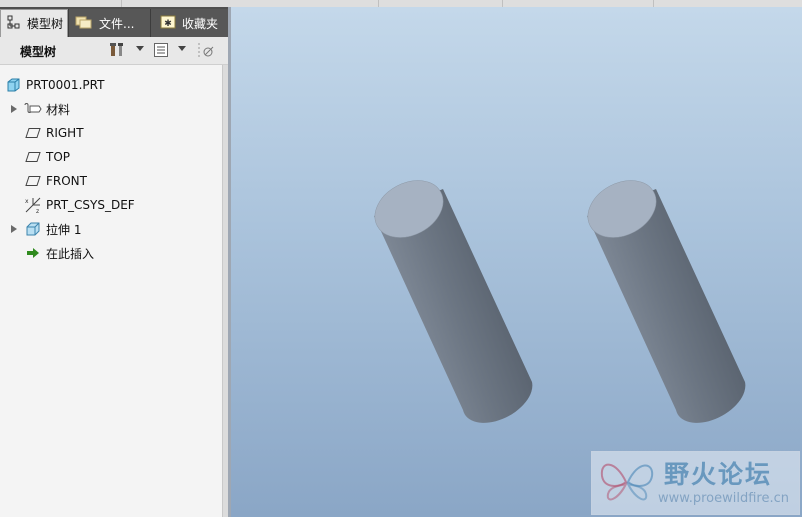 This screenshot has height=517, width=802. Describe the element at coordinates (58, 157) in the screenshot. I see `tree-item-label: TOP` at that location.